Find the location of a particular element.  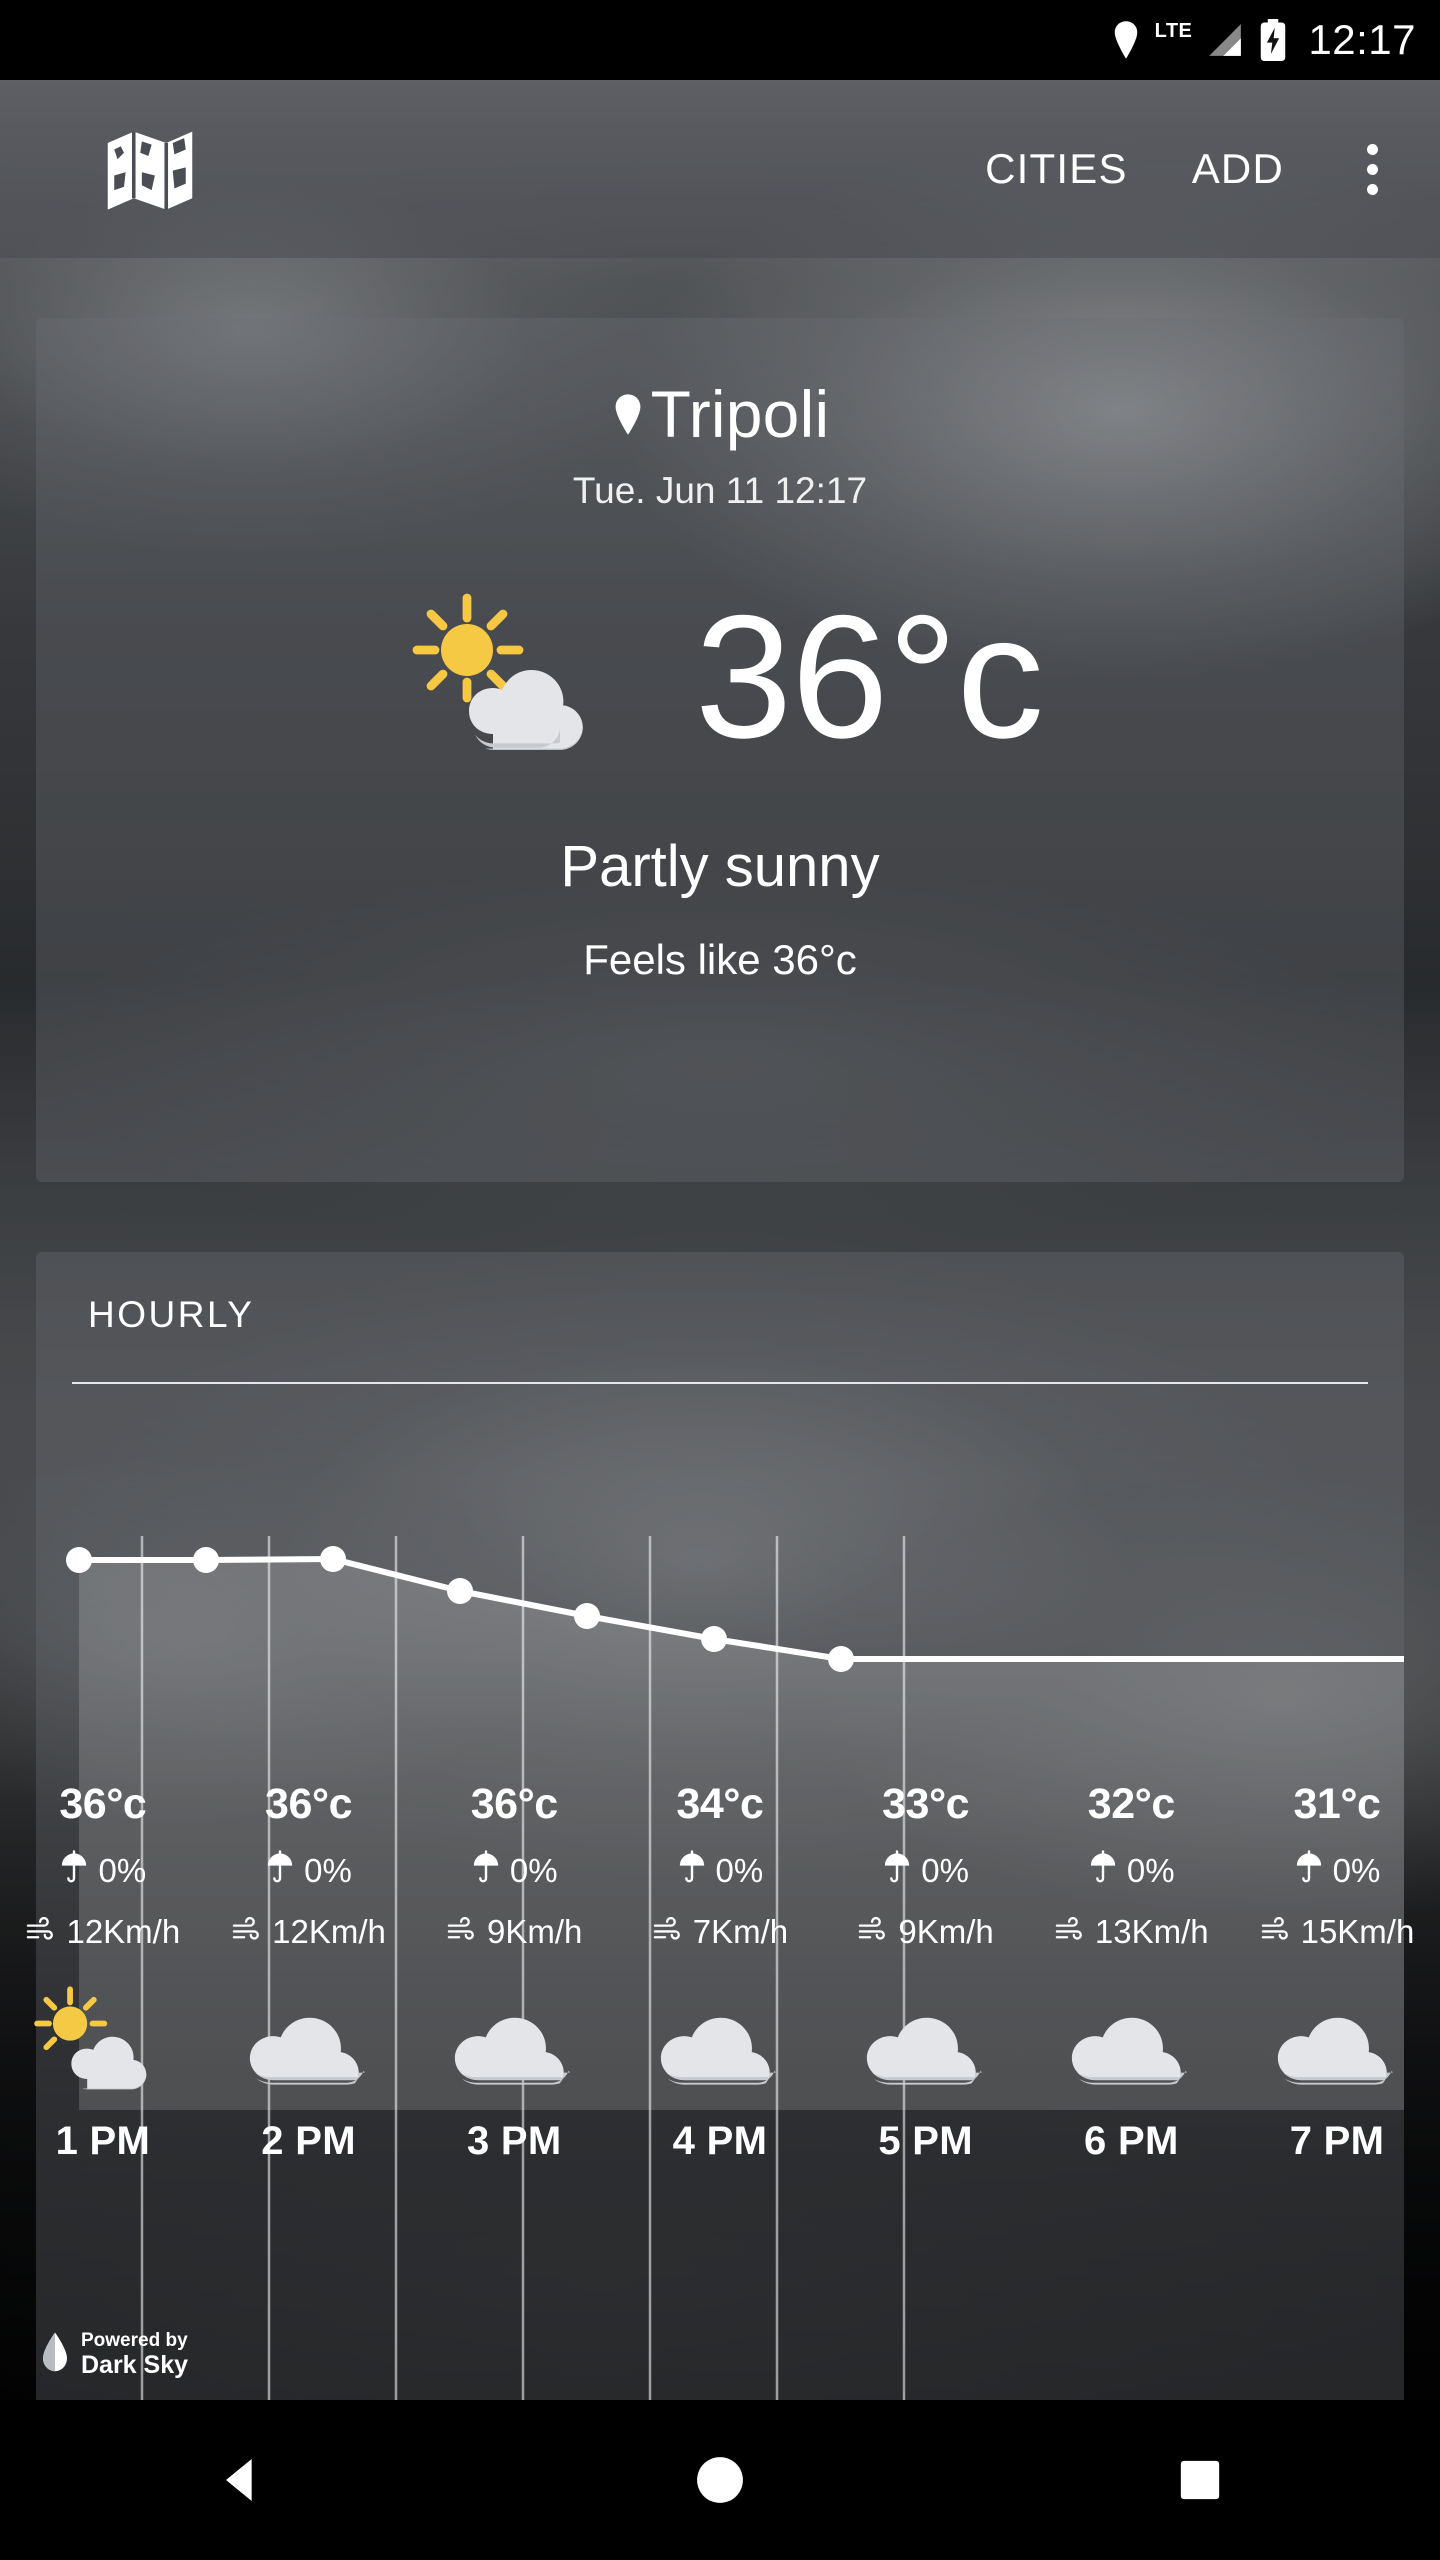

map-logo-icon is located at coordinates (150, 169).